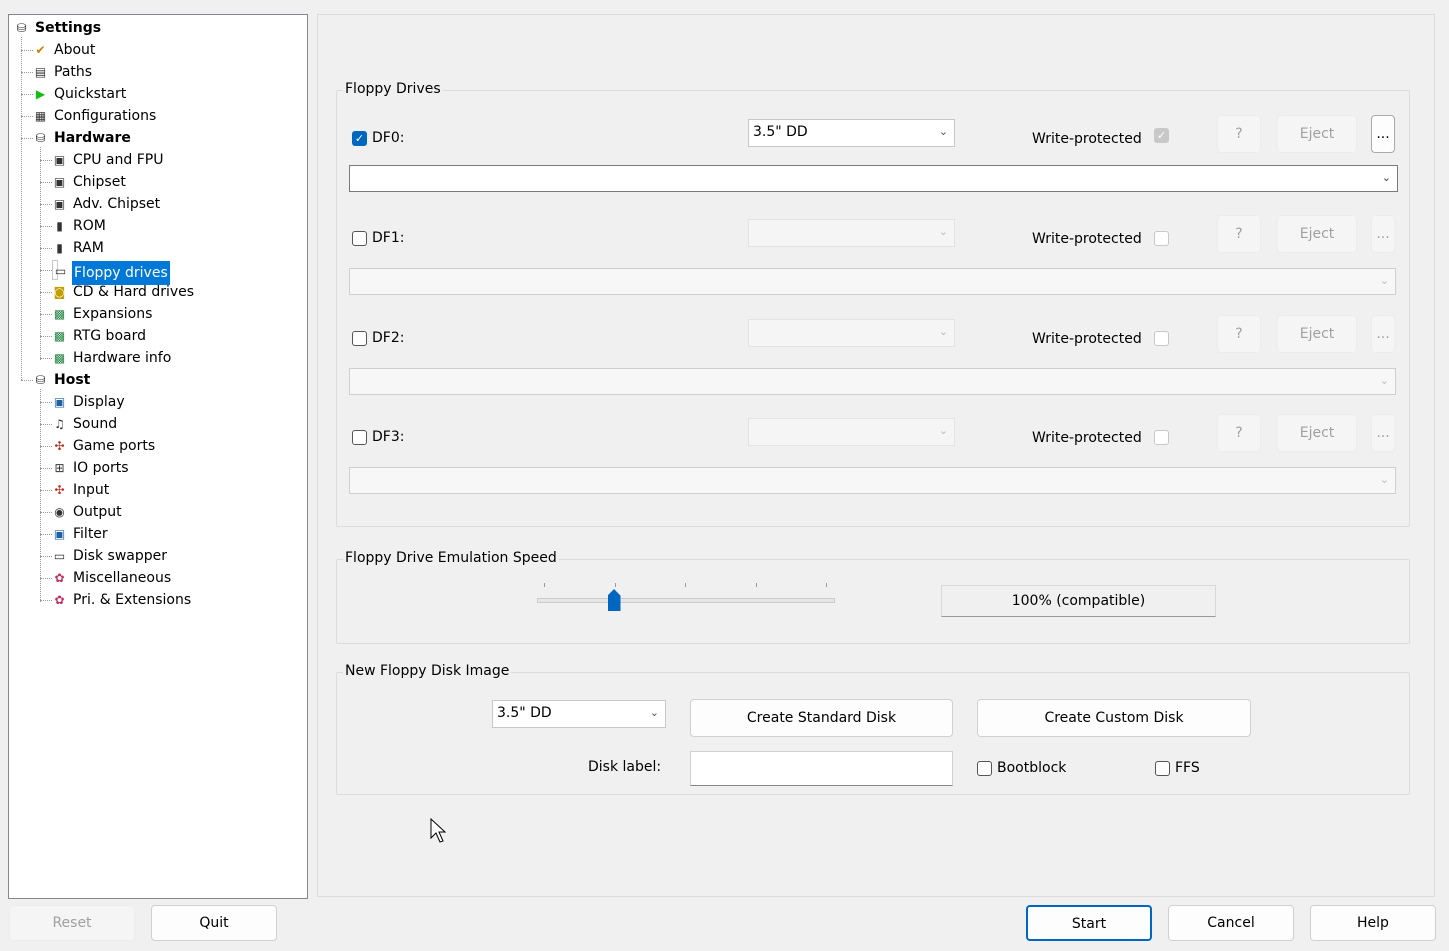 The image size is (1449, 951). I want to click on bootblock-label: Bootblock, so click(1032, 768).